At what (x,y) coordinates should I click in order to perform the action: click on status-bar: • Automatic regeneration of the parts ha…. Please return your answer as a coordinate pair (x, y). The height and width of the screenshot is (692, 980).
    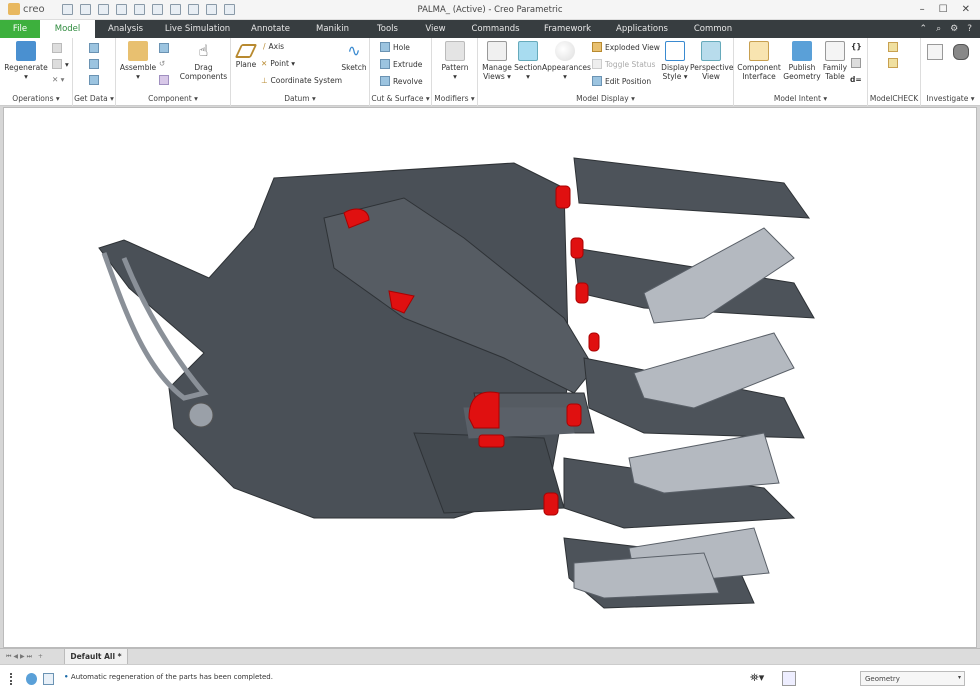
    Looking at the image, I should click on (490, 678).